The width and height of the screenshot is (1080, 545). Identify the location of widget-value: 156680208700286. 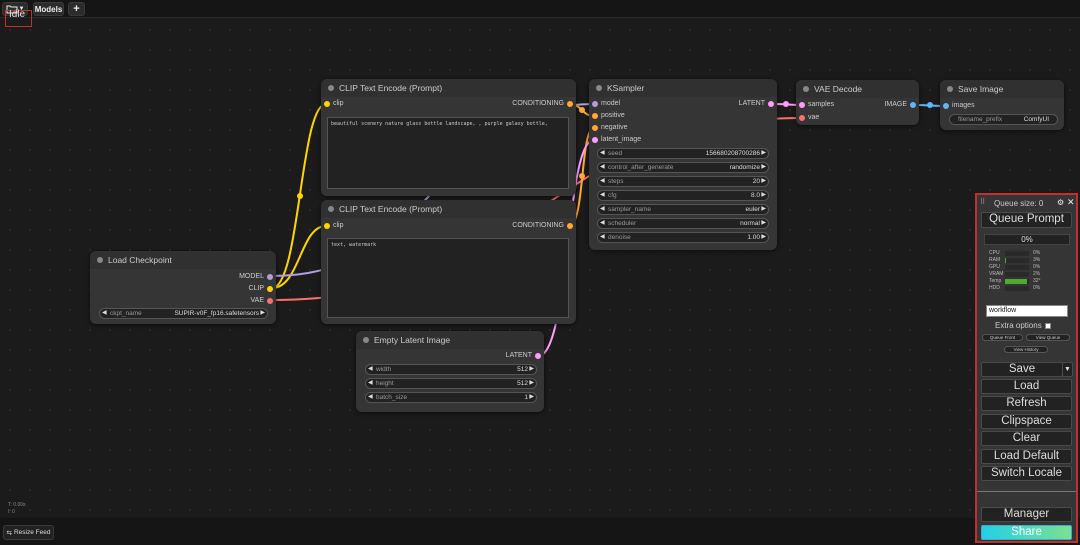
(732, 153).